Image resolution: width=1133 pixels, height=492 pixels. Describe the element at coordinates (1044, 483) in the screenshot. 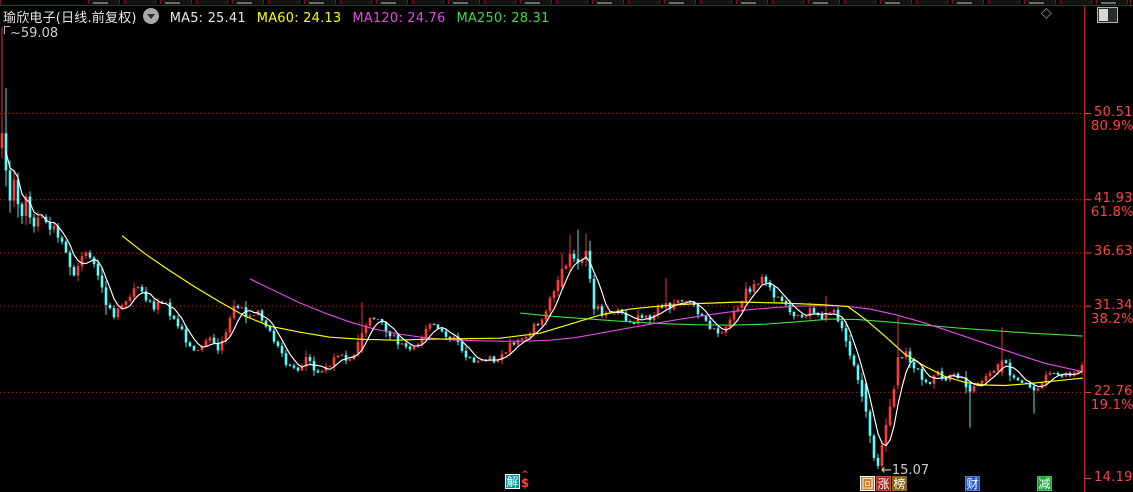

I see `event-marker-jian: 减` at that location.